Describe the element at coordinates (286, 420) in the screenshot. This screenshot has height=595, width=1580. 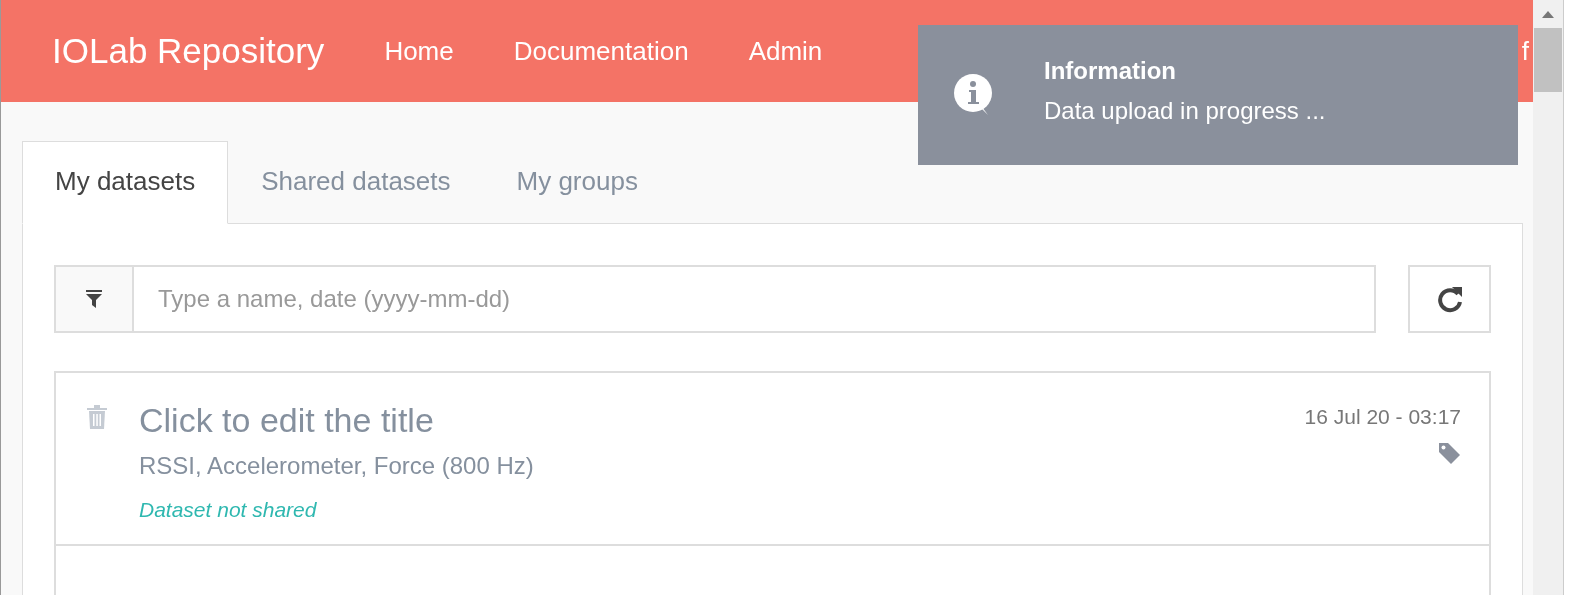
I see `dataset-title: Click to edit the title` at that location.